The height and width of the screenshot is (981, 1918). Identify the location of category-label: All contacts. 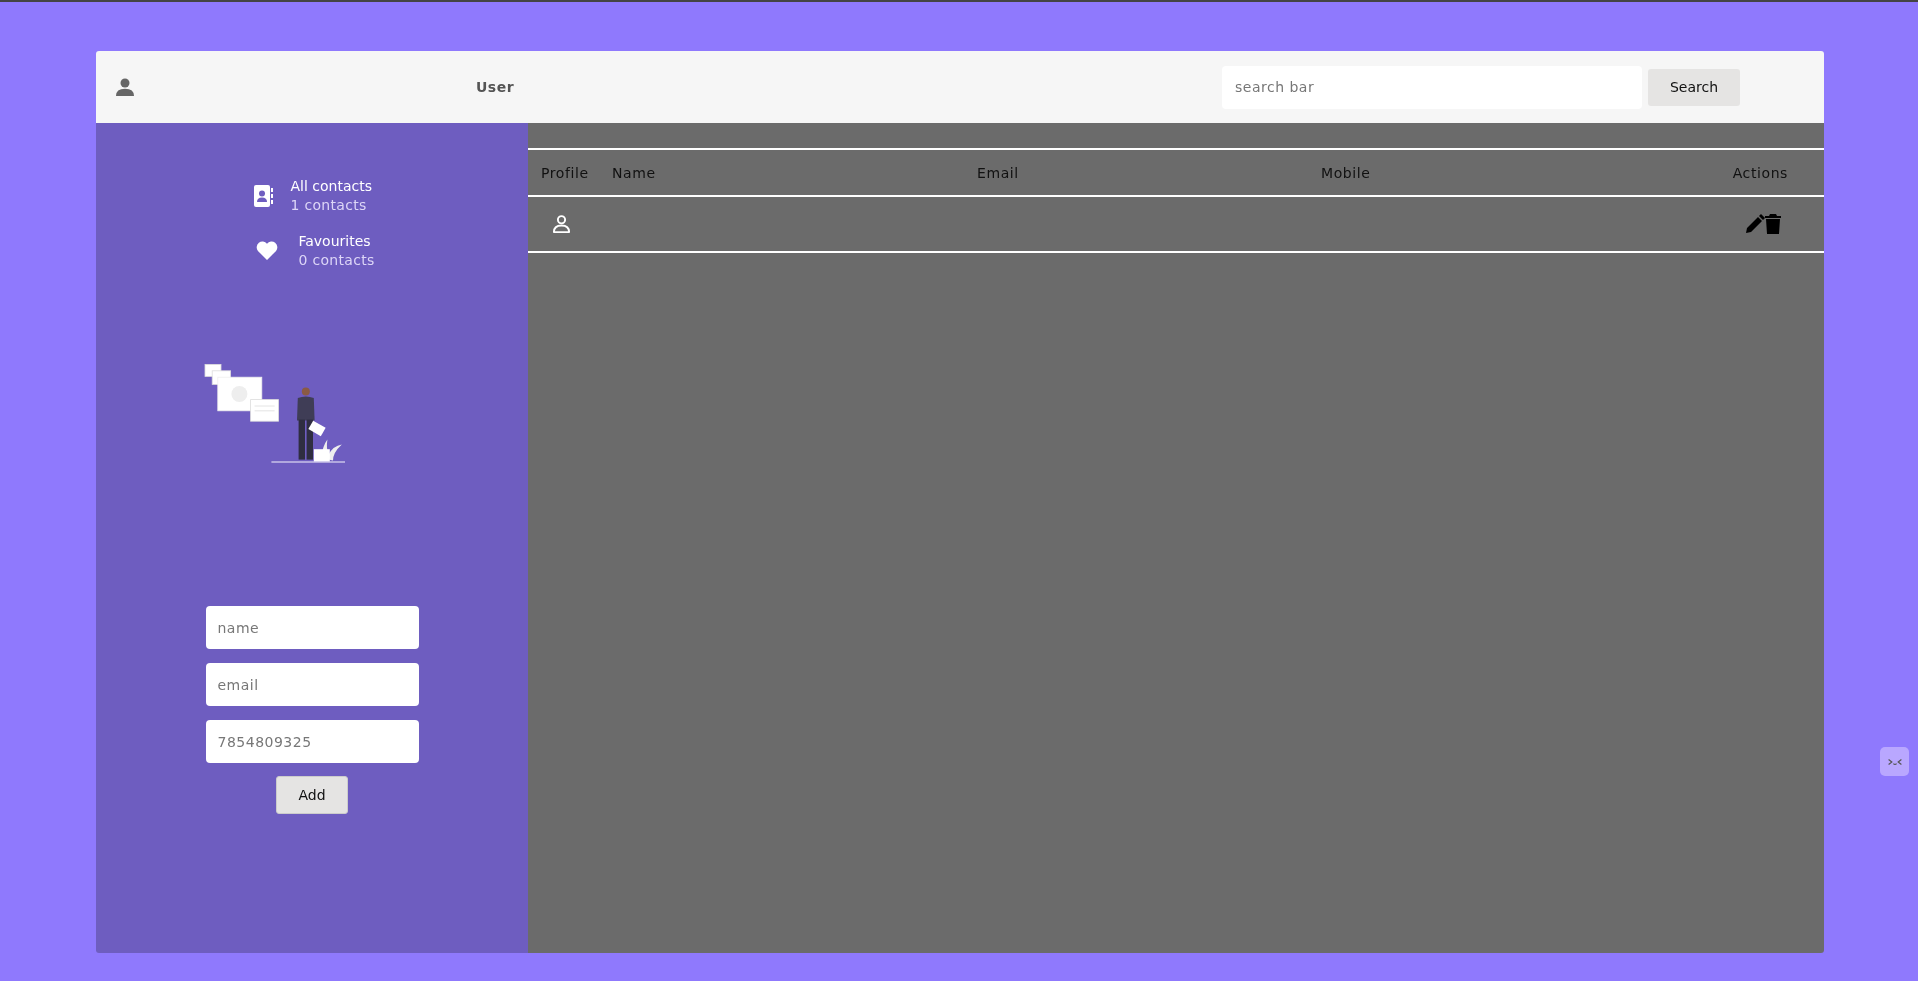
(331, 186).